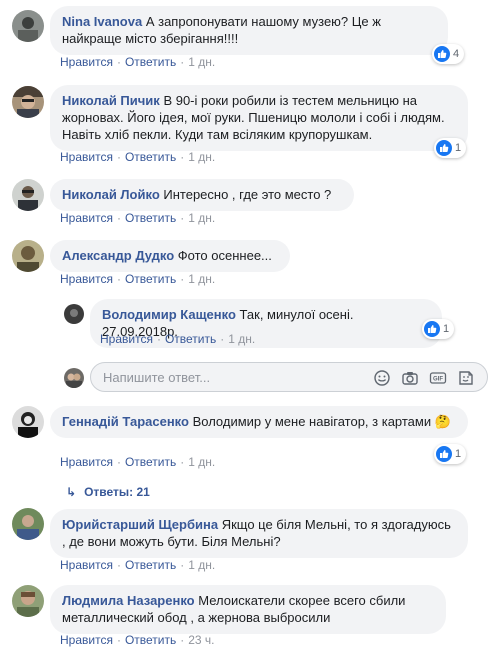 The image size is (502, 655). I want to click on emoji-icon, so click(382, 378).